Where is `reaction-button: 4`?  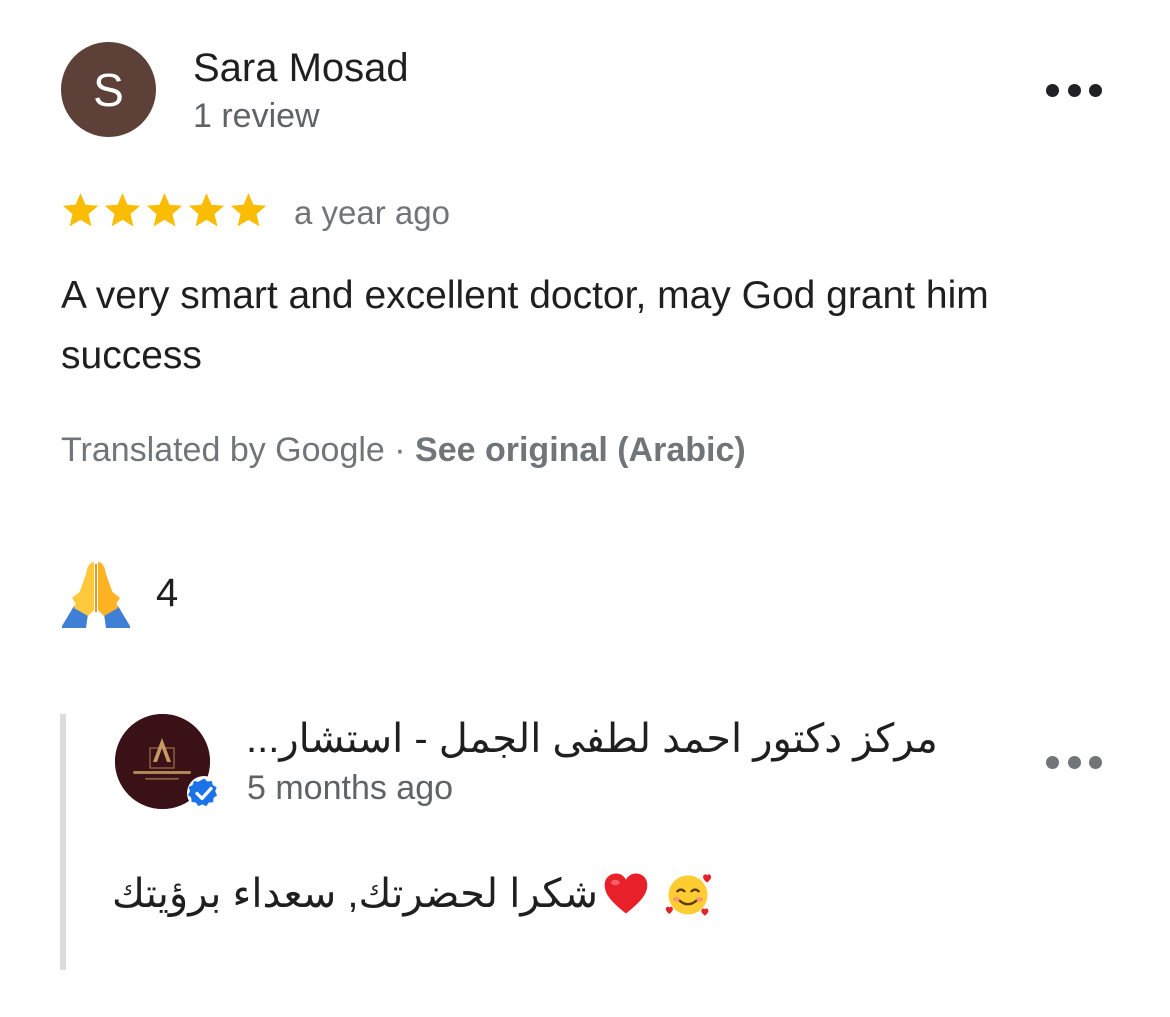 reaction-button: 4 is located at coordinates (118, 593).